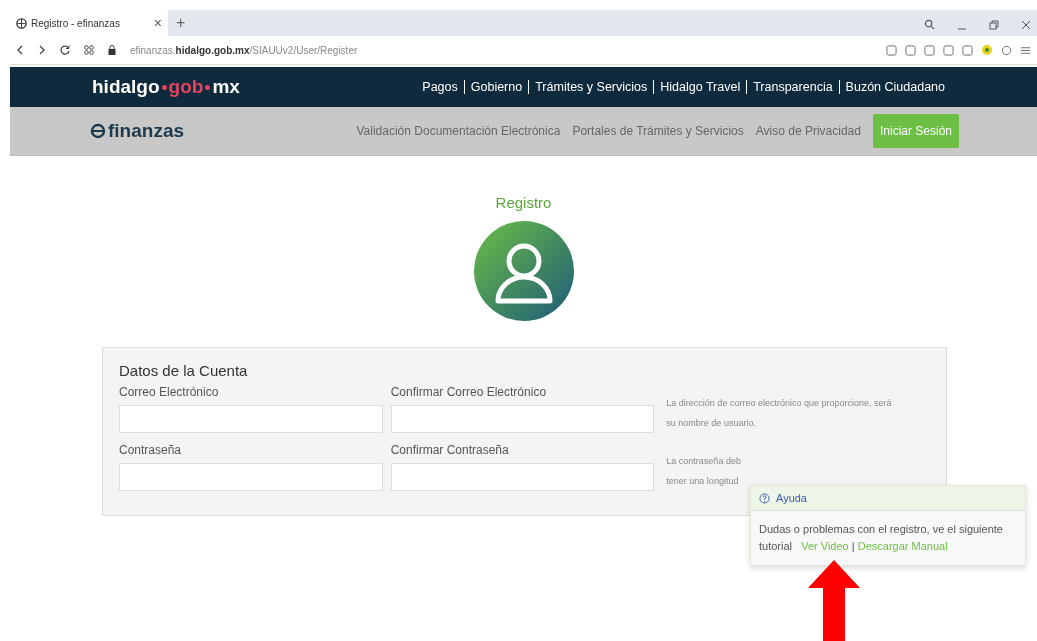 The height and width of the screenshot is (641, 1037). I want to click on nav-link: Trámites y Servicios, so click(591, 87).